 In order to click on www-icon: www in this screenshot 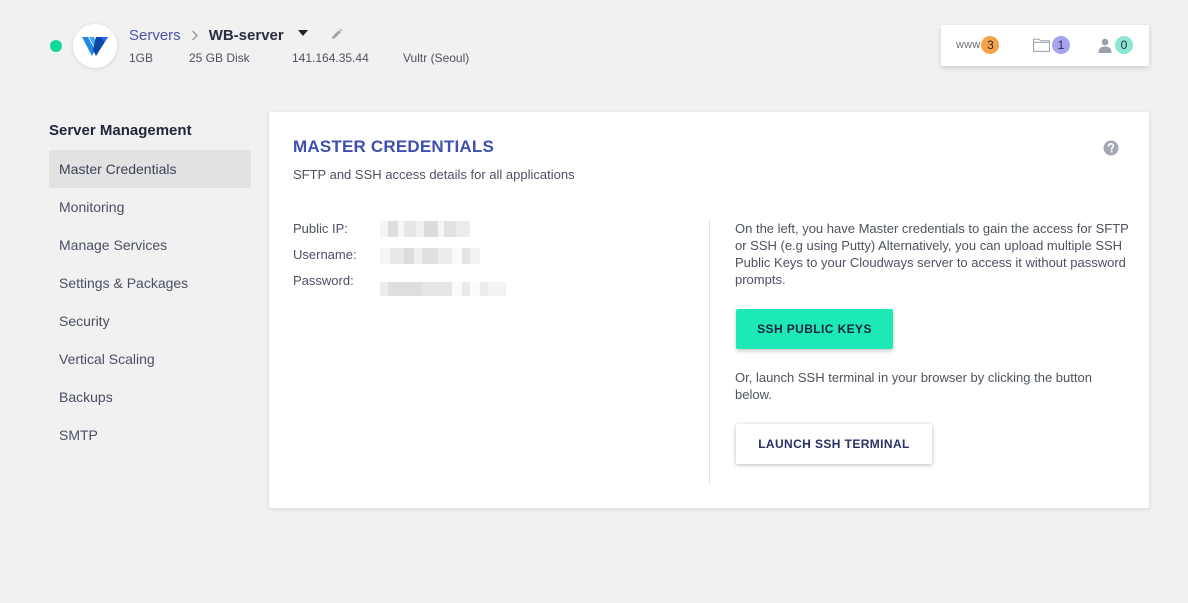, I will do `click(968, 45)`.